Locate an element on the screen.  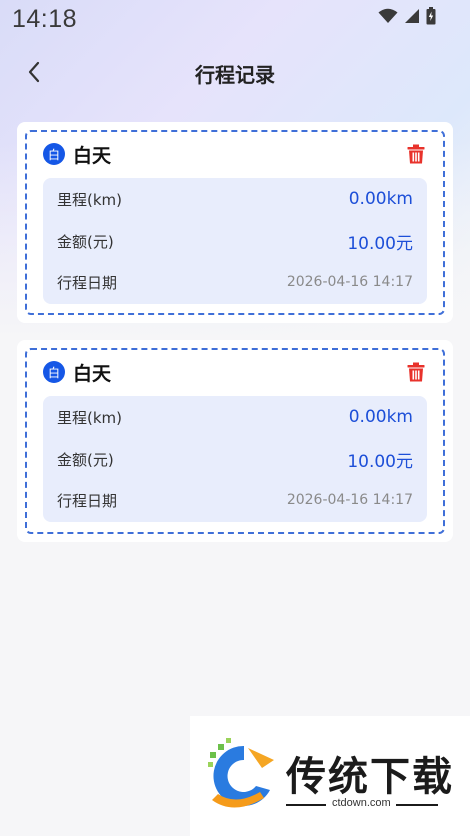
wifi-icon is located at coordinates (388, 15).